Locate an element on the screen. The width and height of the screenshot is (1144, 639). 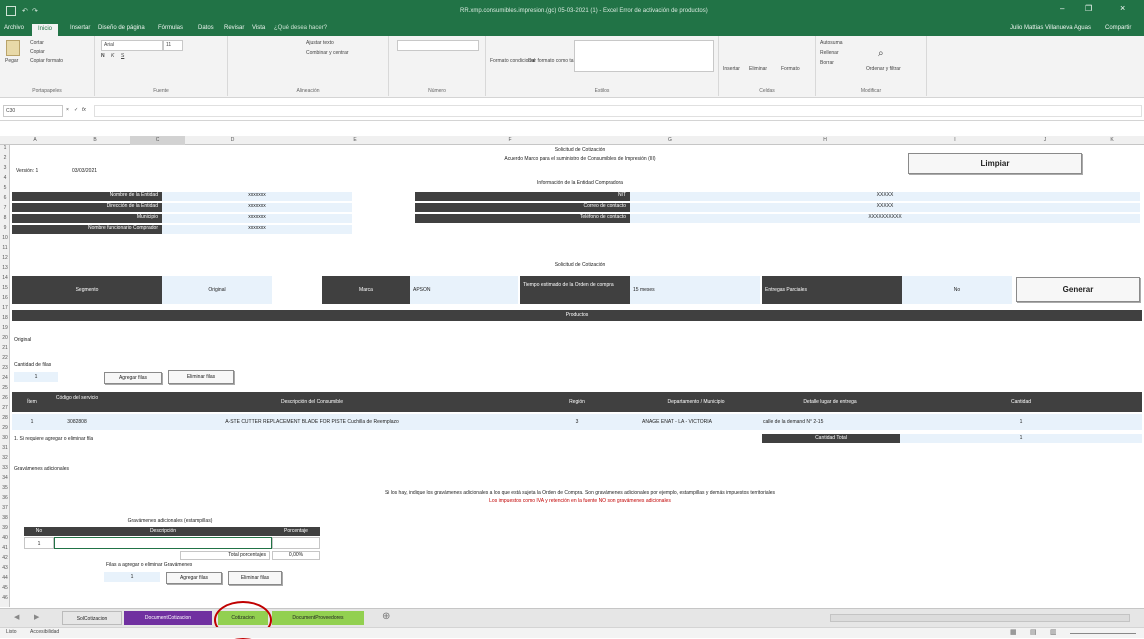
scroll-left-icon: ◀ is located at coordinates (16, 617).